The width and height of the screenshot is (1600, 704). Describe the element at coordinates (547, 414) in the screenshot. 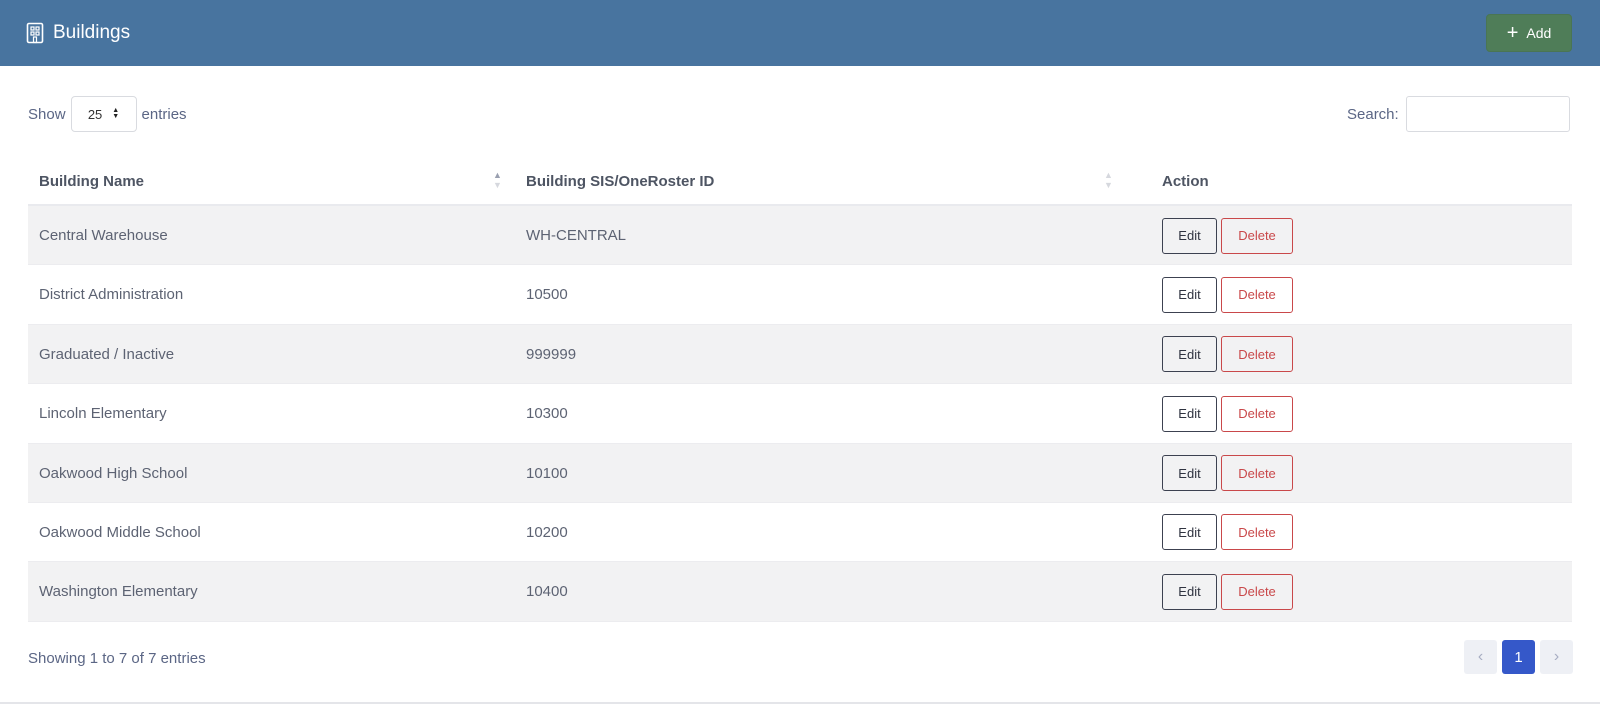

I see `building-id-cell: 10300` at that location.